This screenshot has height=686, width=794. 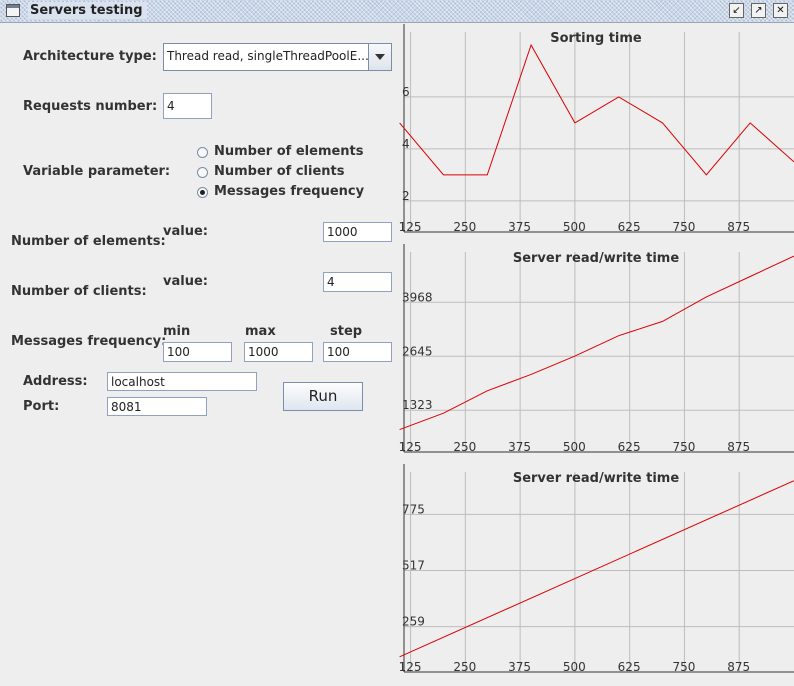 What do you see at coordinates (397, 11) in the screenshot?
I see `title-bar: Servers testing ↙ ↗ ✕` at bounding box center [397, 11].